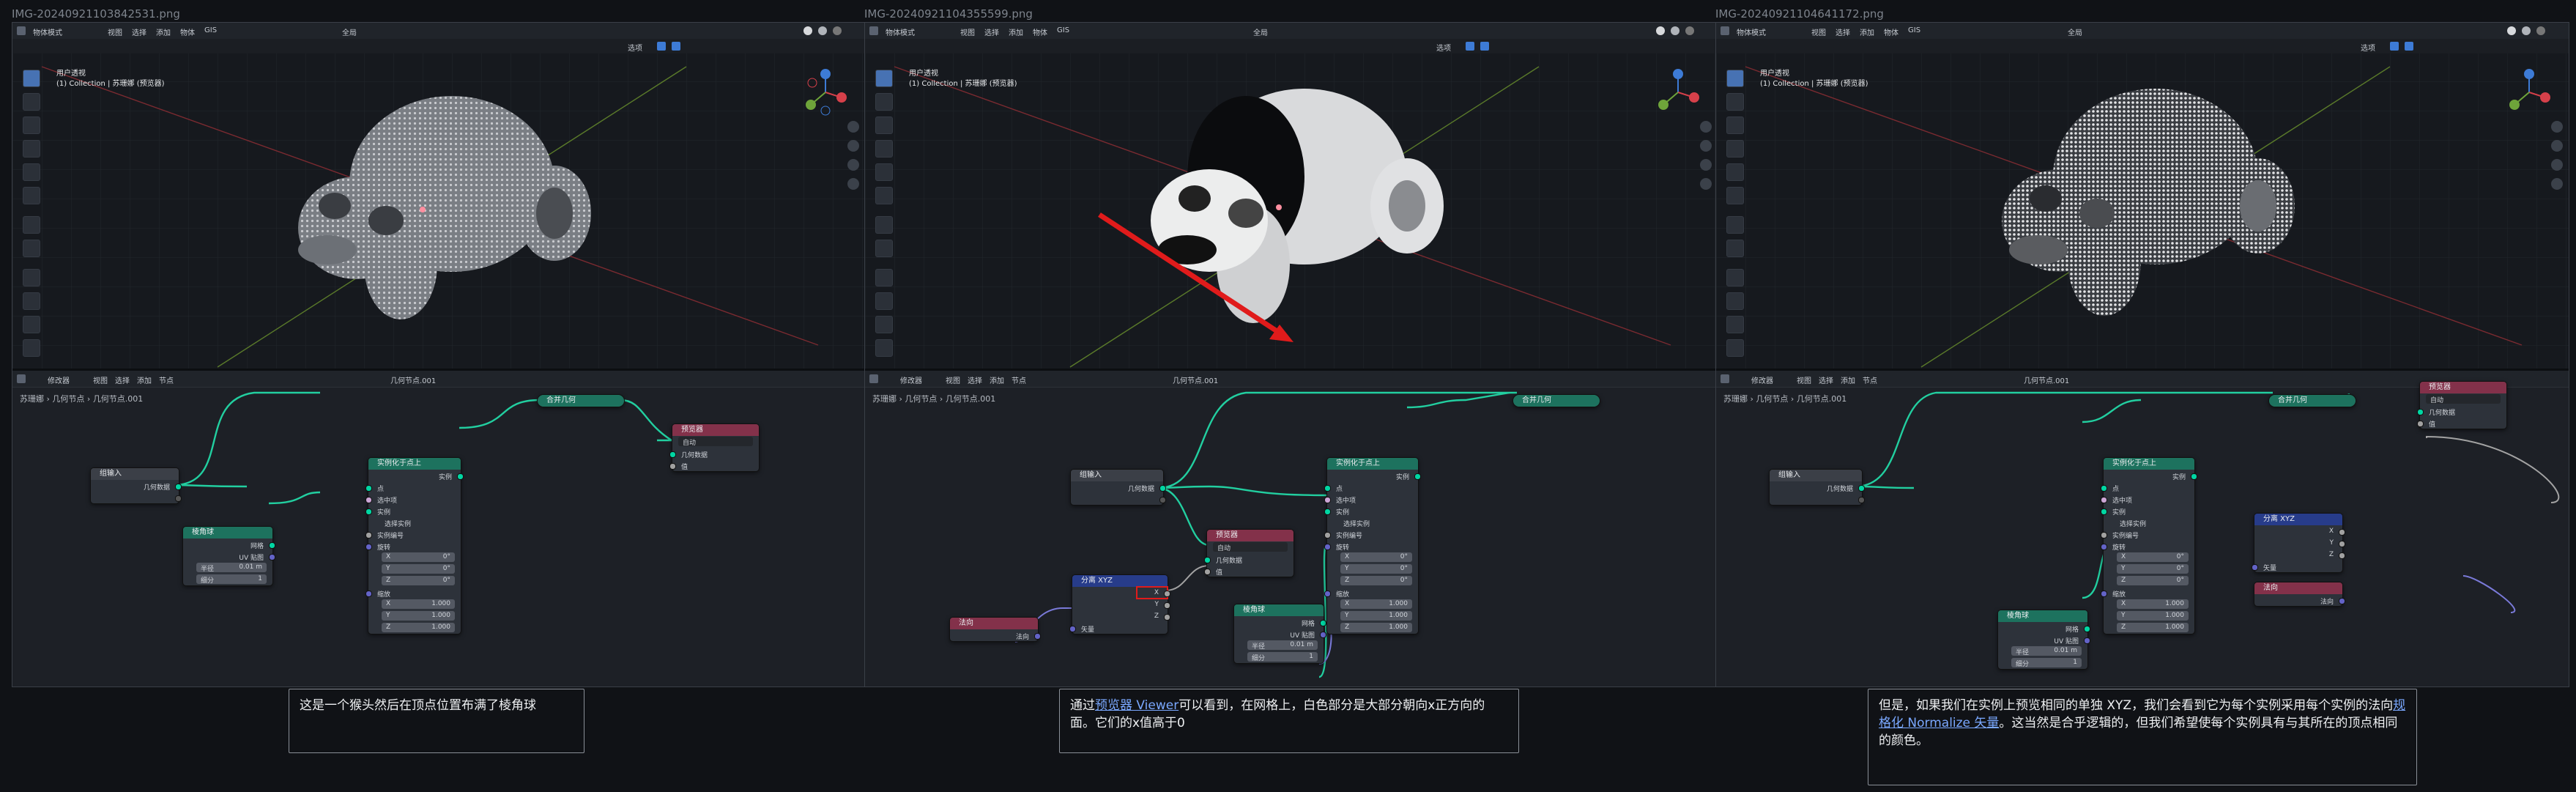 The height and width of the screenshot is (792, 2576). What do you see at coordinates (368, 511) in the screenshot?
I see `instance-input-socket` at bounding box center [368, 511].